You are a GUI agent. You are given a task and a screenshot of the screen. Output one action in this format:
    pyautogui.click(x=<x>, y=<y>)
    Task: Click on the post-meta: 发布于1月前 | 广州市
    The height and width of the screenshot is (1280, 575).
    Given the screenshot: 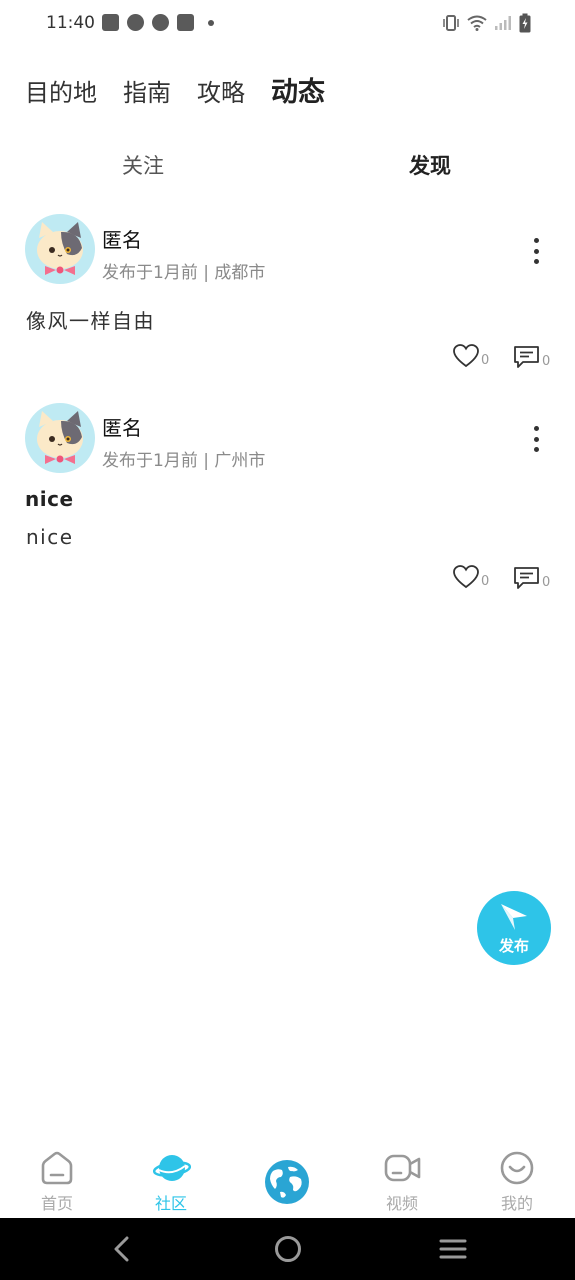 What is the action you would take?
    pyautogui.click(x=184, y=461)
    